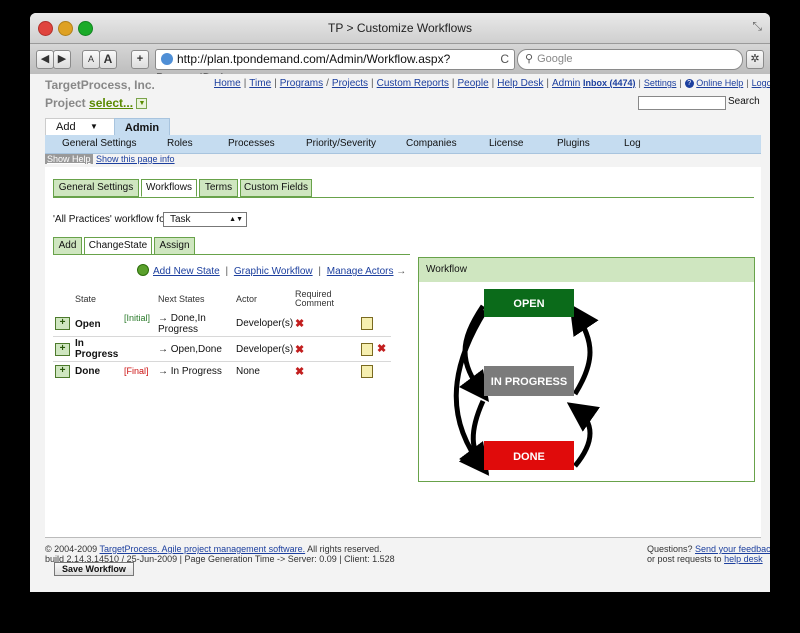 The width and height of the screenshot is (800, 633). I want to click on web-search-input: ⚲ Google, so click(630, 59).